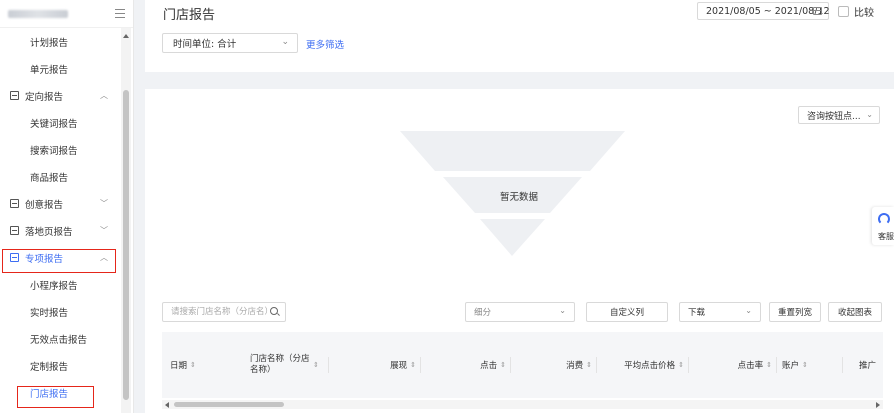 Image resolution: width=894 pixels, height=413 pixels. I want to click on sidebar-item-3: 关键词报告, so click(60, 122).